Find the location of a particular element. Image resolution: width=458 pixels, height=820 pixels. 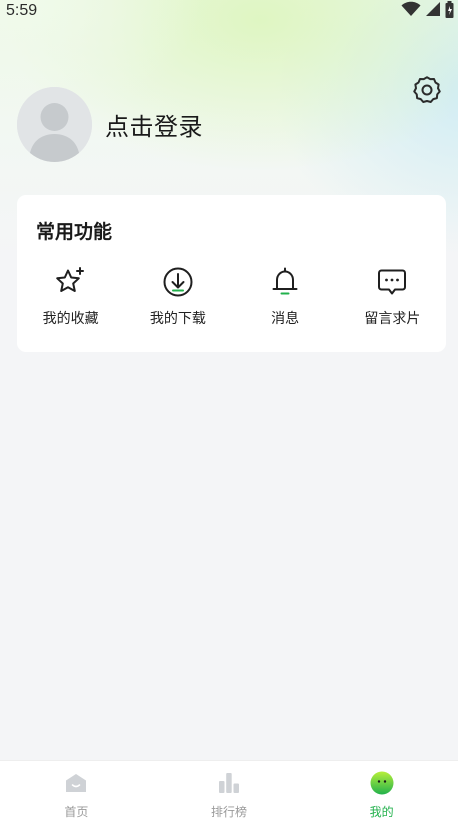

signal-icon is located at coordinates (433, 11).